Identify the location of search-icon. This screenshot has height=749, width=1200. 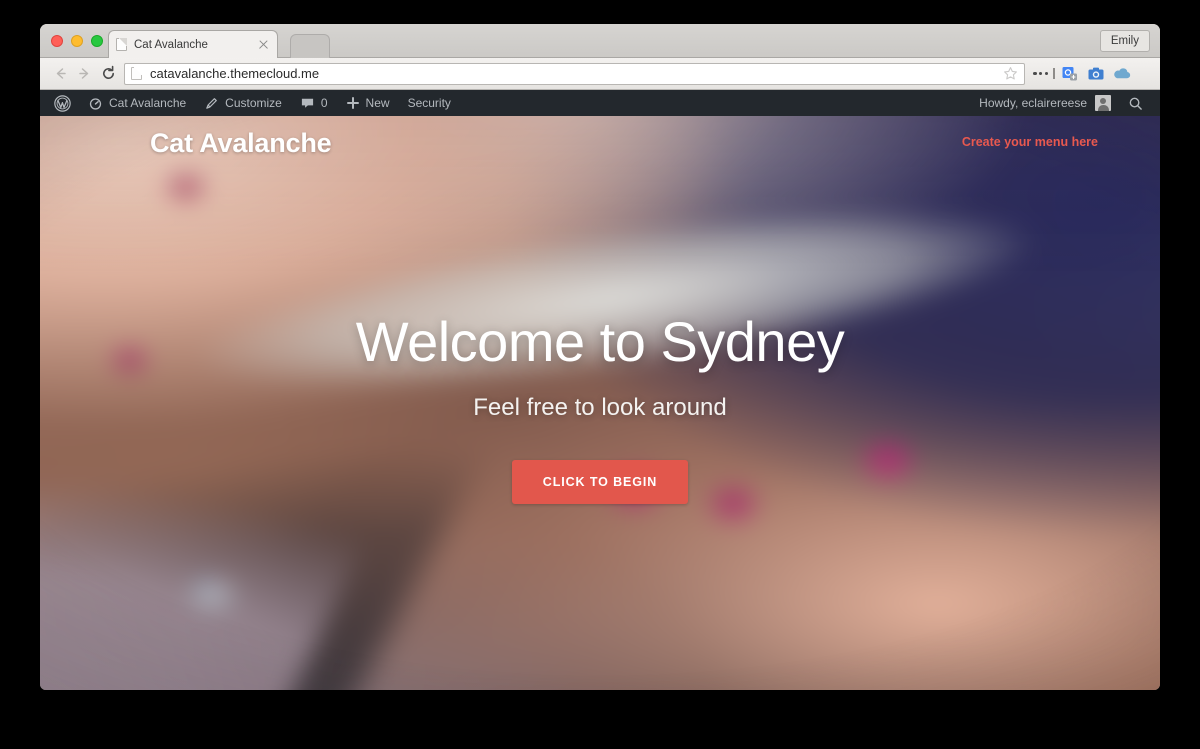
(1135, 103).